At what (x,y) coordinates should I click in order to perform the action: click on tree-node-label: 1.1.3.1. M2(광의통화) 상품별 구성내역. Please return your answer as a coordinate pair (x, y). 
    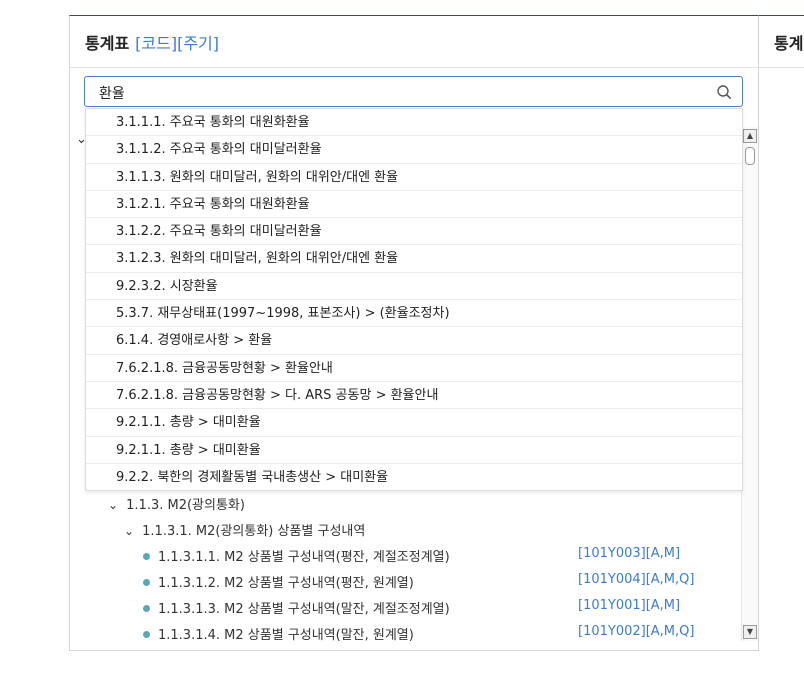
    Looking at the image, I should click on (253, 531).